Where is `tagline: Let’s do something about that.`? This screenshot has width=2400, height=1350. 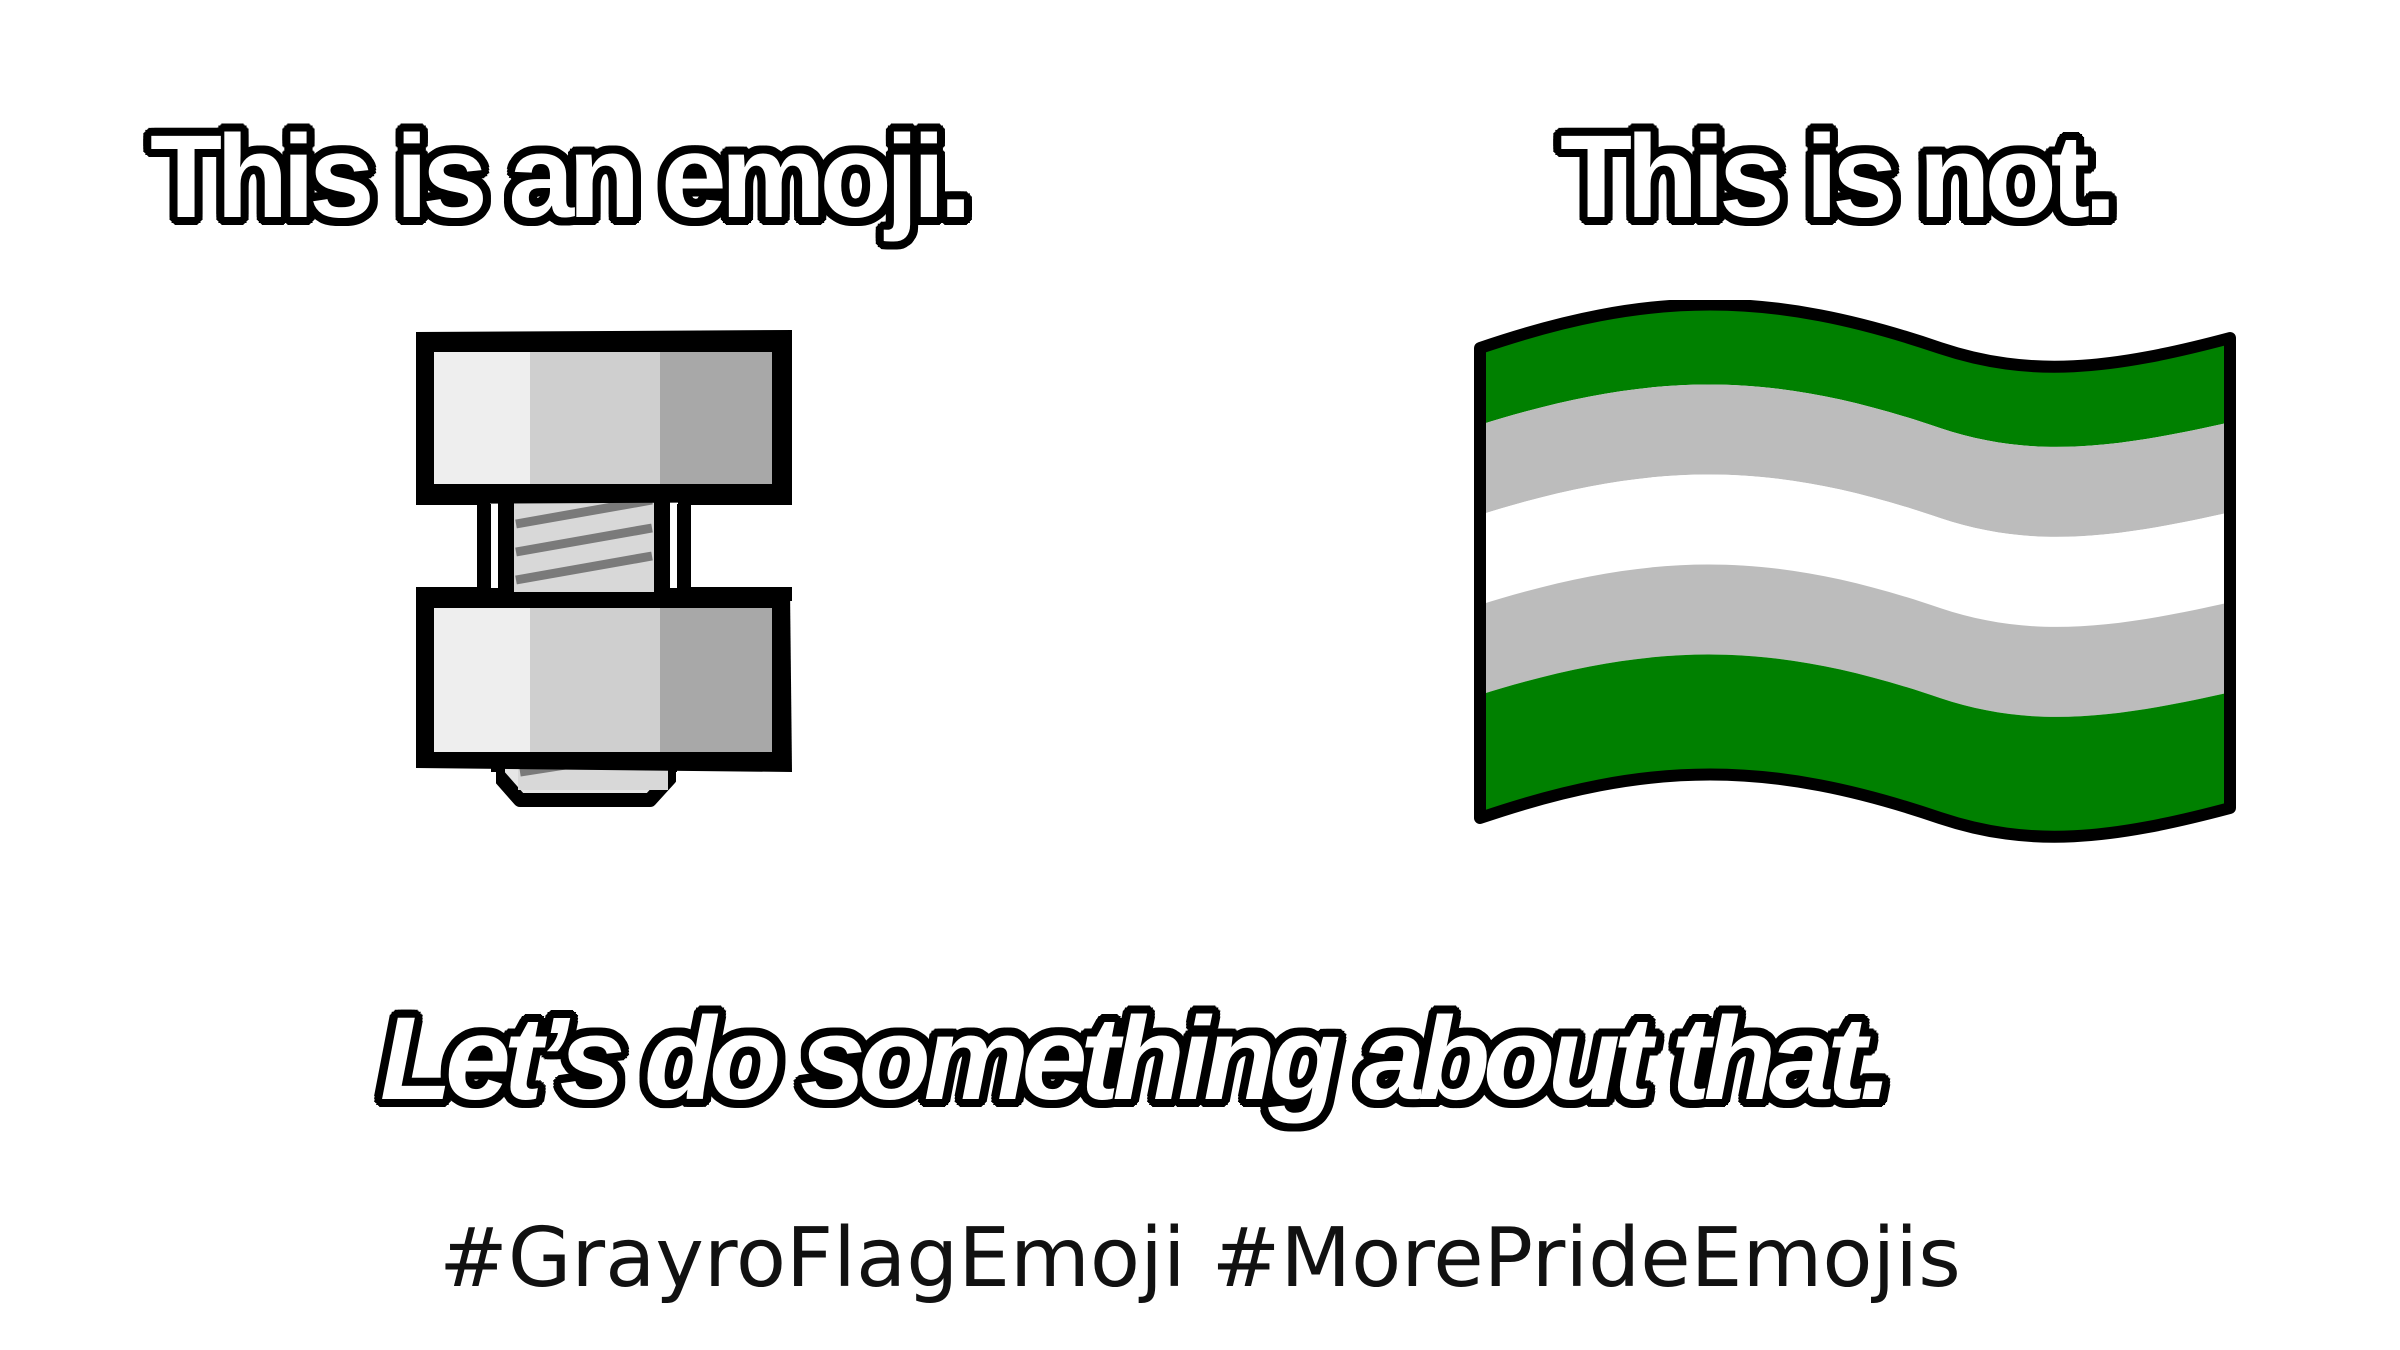
tagline: Let’s do something about that. is located at coordinates (1136, 1059).